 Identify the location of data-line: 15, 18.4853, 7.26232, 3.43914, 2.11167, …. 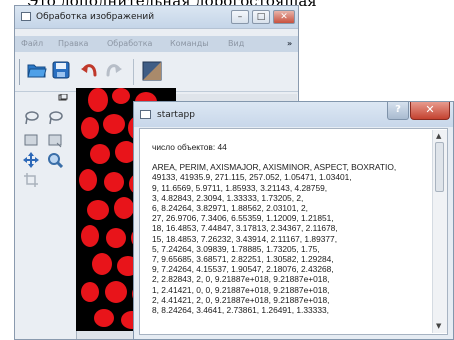
(245, 238).